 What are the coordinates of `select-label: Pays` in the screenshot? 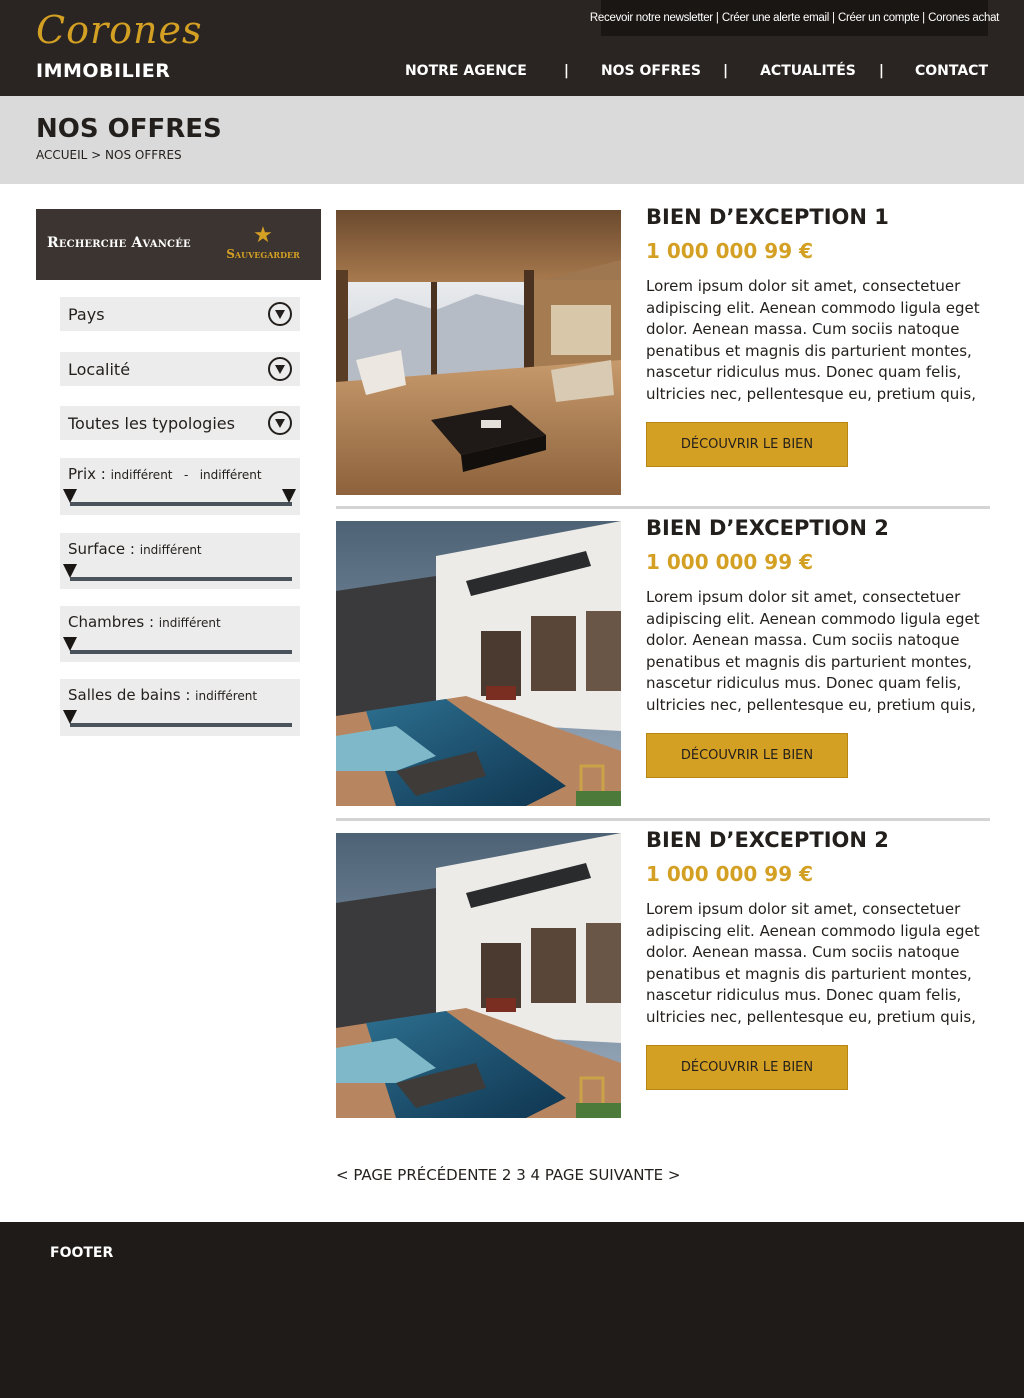 It's located at (86, 314).